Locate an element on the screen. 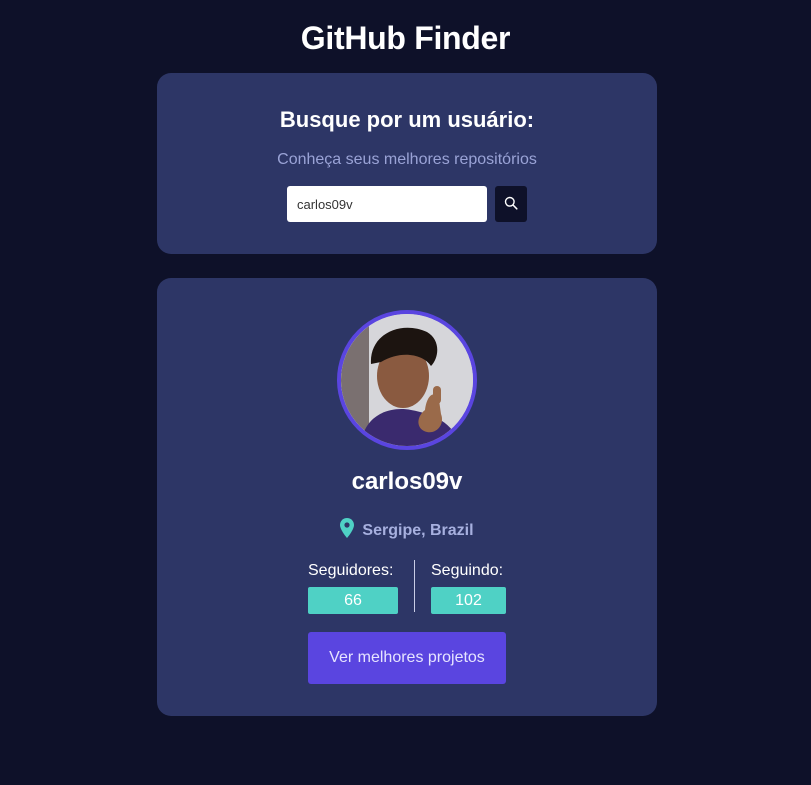  map-pin-icon is located at coordinates (347, 530).